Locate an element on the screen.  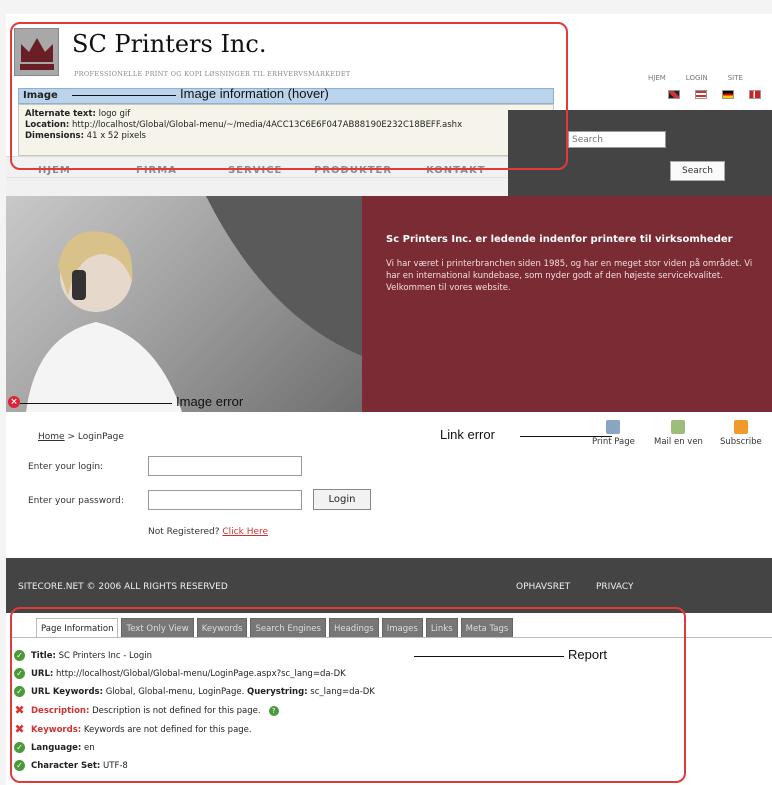
search-button: Search is located at coordinates (697, 171).